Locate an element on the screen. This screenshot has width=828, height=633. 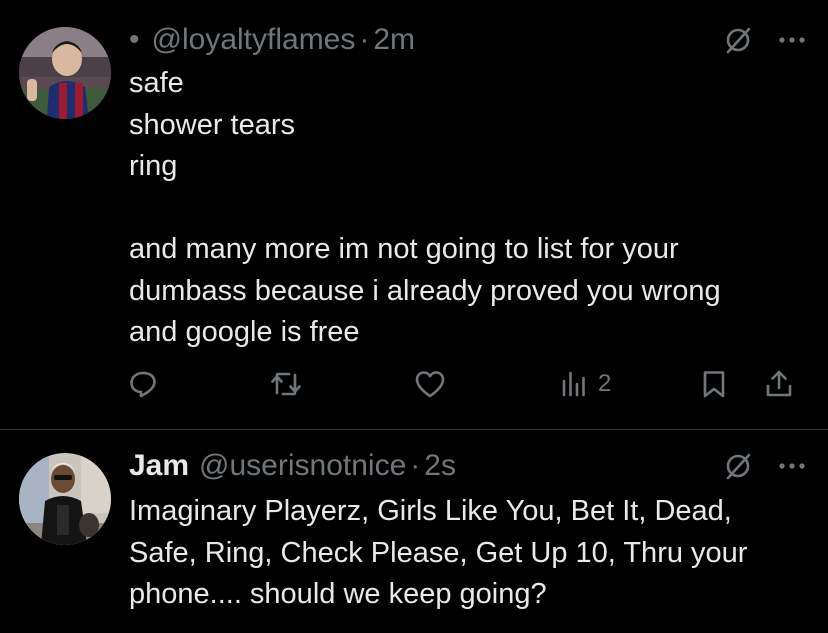
author-handle: @userisnotnice is located at coordinates (302, 466).